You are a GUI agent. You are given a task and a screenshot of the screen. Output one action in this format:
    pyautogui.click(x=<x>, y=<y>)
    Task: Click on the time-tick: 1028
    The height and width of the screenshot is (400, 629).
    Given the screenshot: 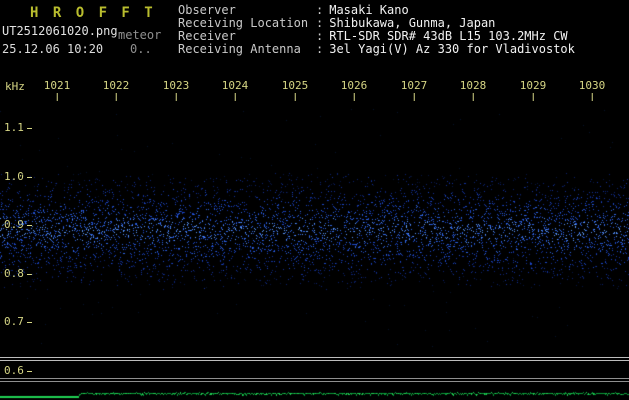 What is the action you would take?
    pyautogui.click(x=473, y=90)
    